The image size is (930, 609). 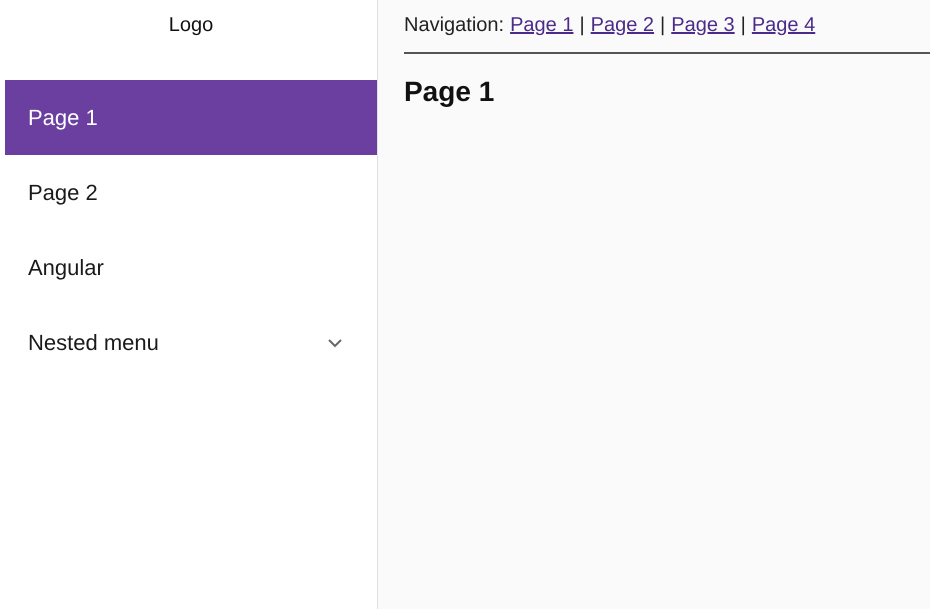 I want to click on logo-text: Logo, so click(x=191, y=25).